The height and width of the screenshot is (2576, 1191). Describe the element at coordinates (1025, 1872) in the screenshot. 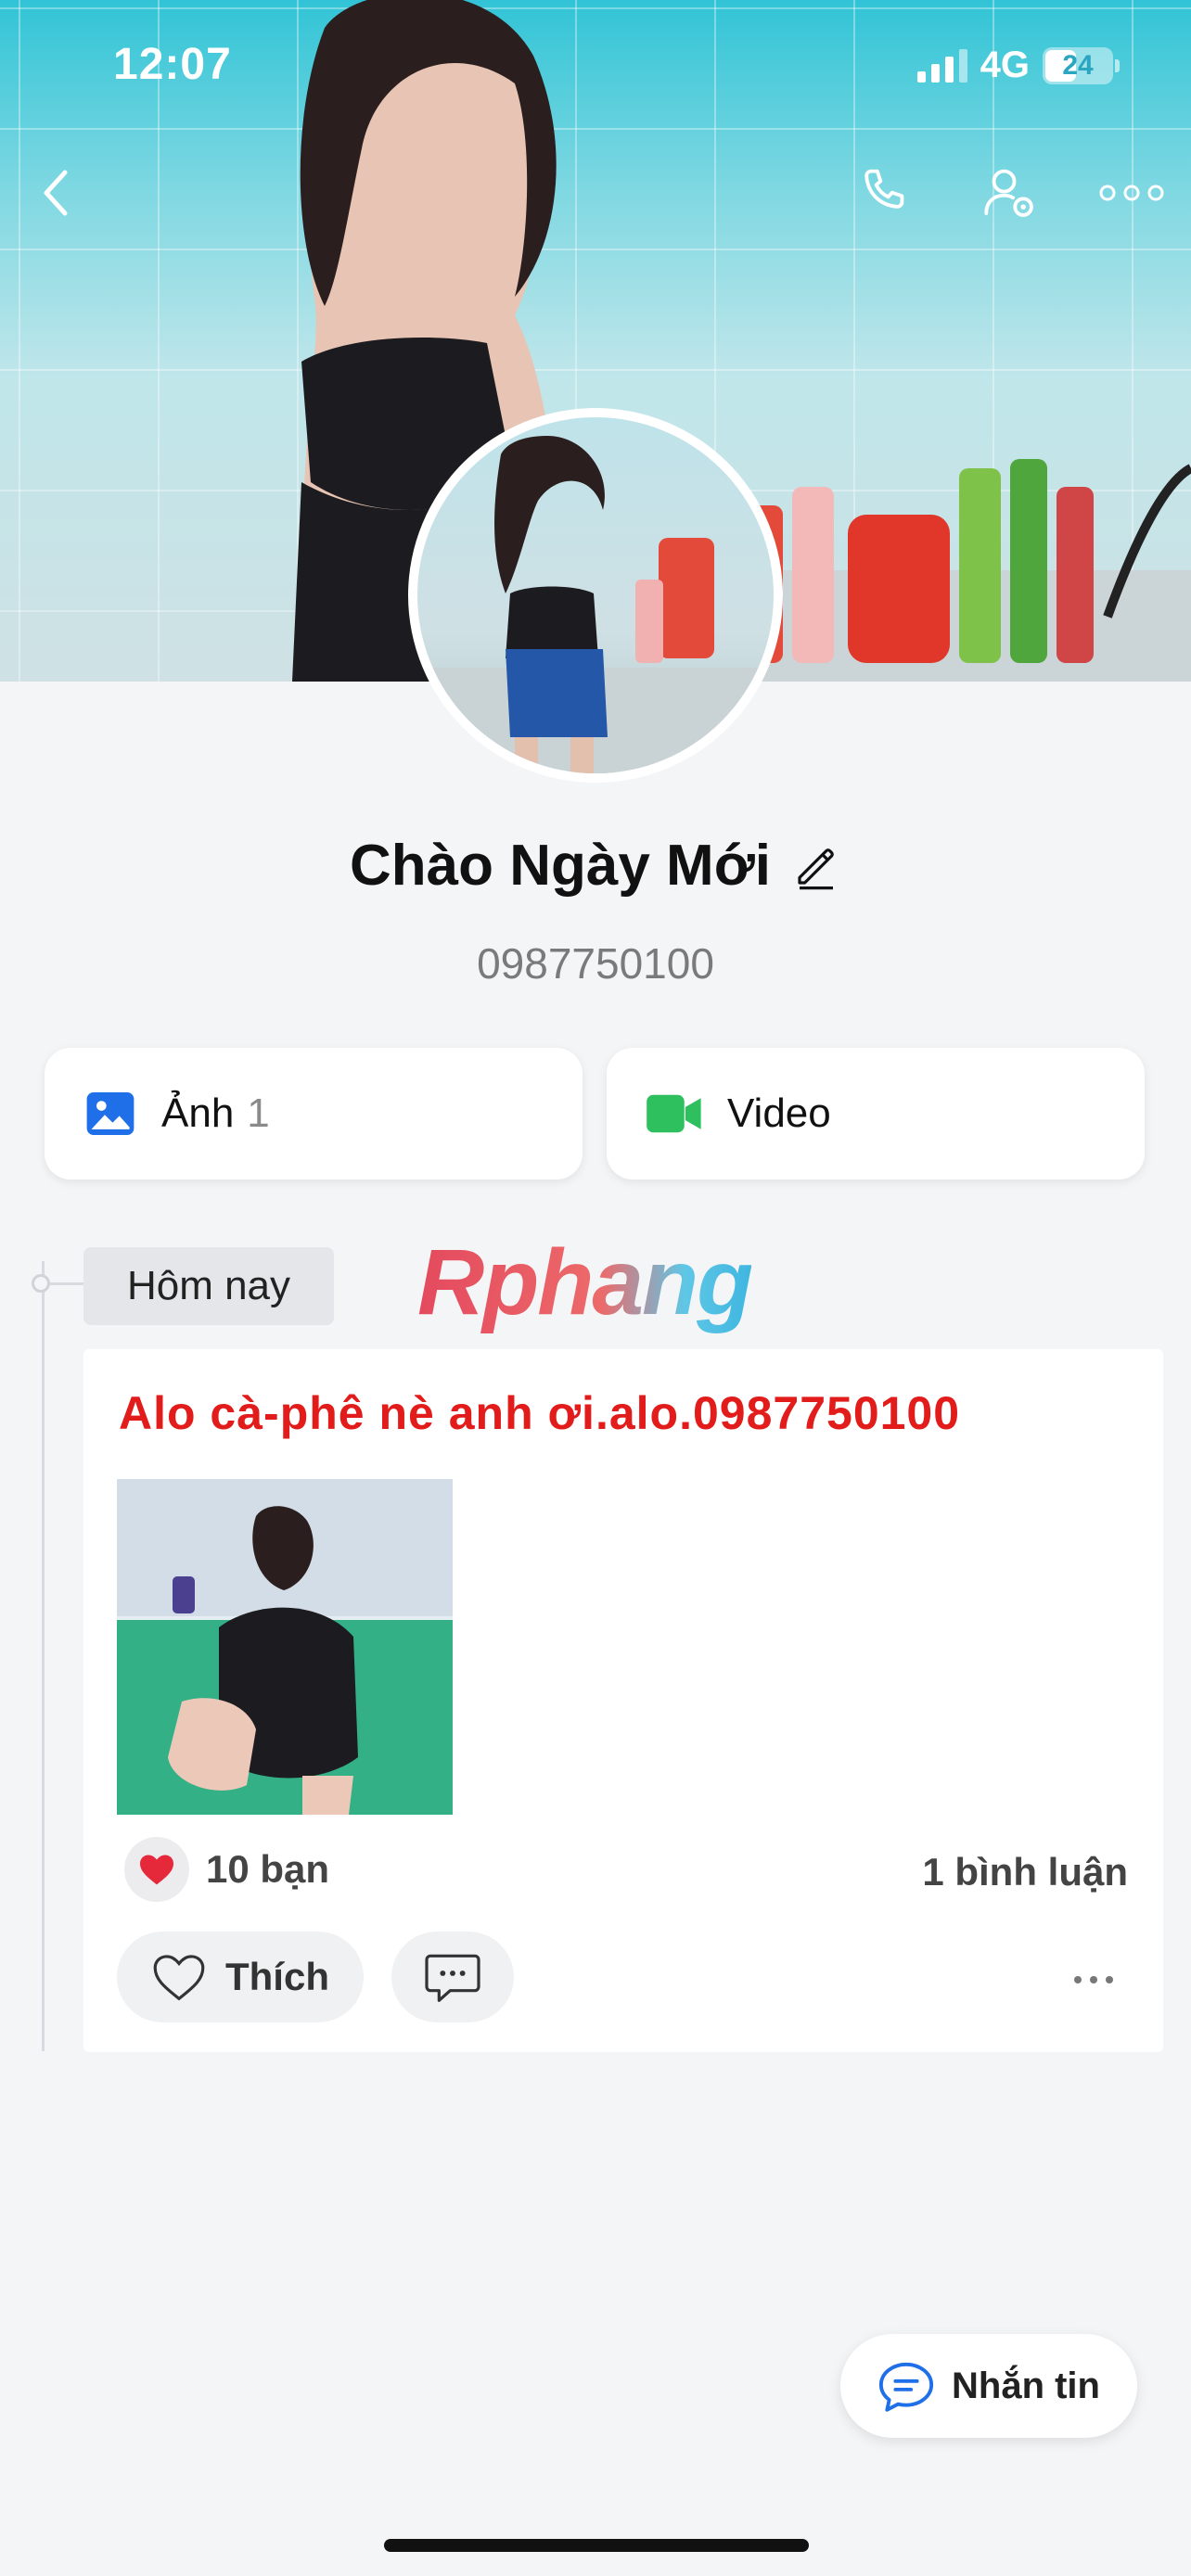

I see `comments-count: 1 bình luận` at that location.